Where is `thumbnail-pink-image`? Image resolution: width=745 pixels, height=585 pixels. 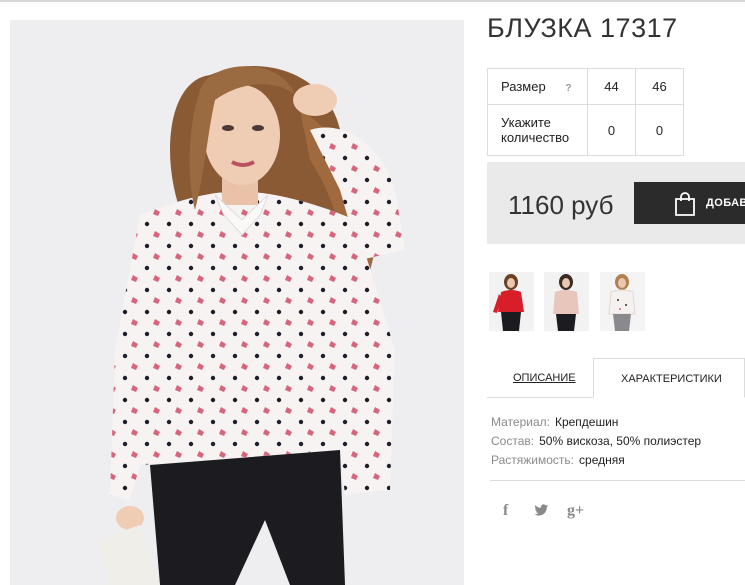
thumbnail-pink-image is located at coordinates (566, 301).